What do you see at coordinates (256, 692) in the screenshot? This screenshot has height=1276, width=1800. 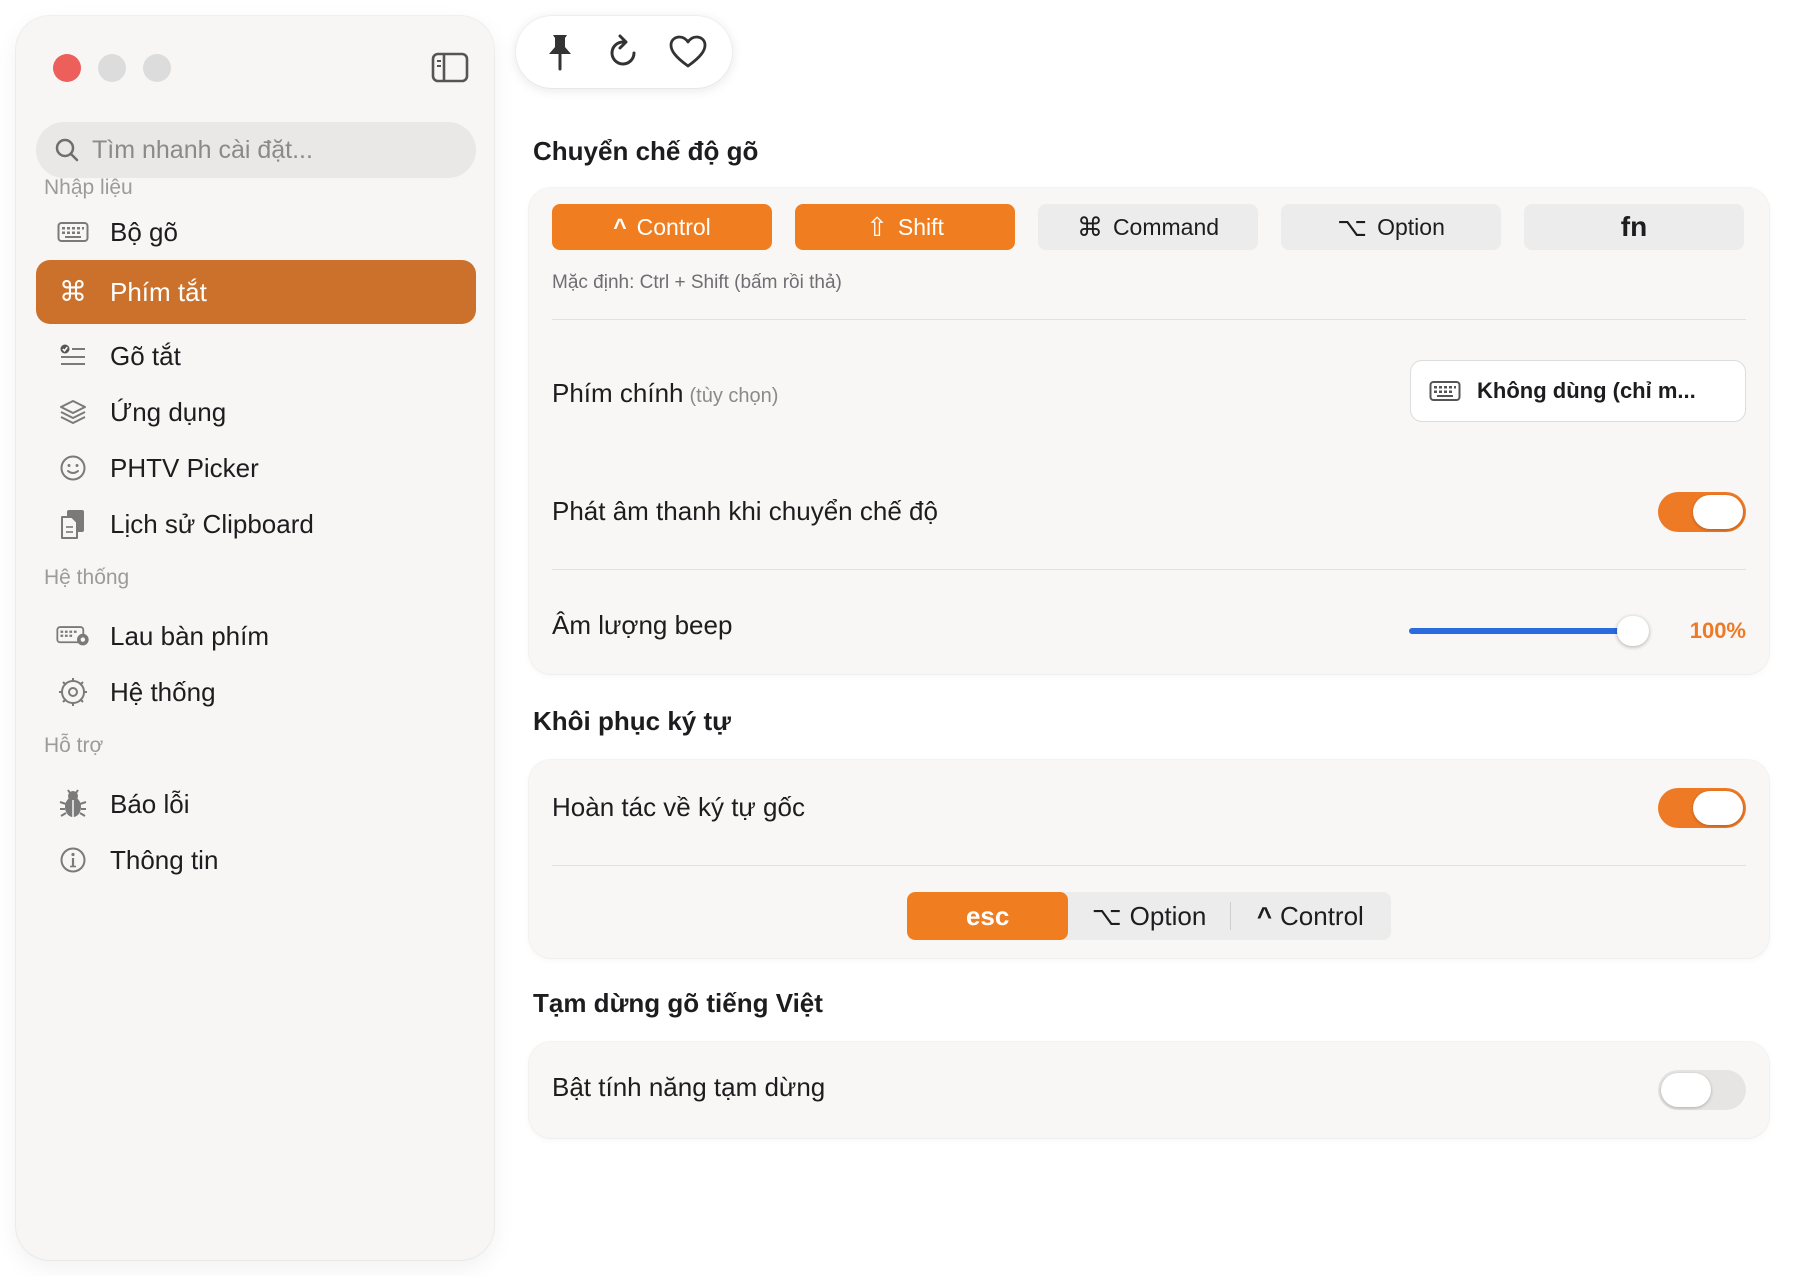 I see `sidebar-item-he-thong: Hệ thống` at bounding box center [256, 692].